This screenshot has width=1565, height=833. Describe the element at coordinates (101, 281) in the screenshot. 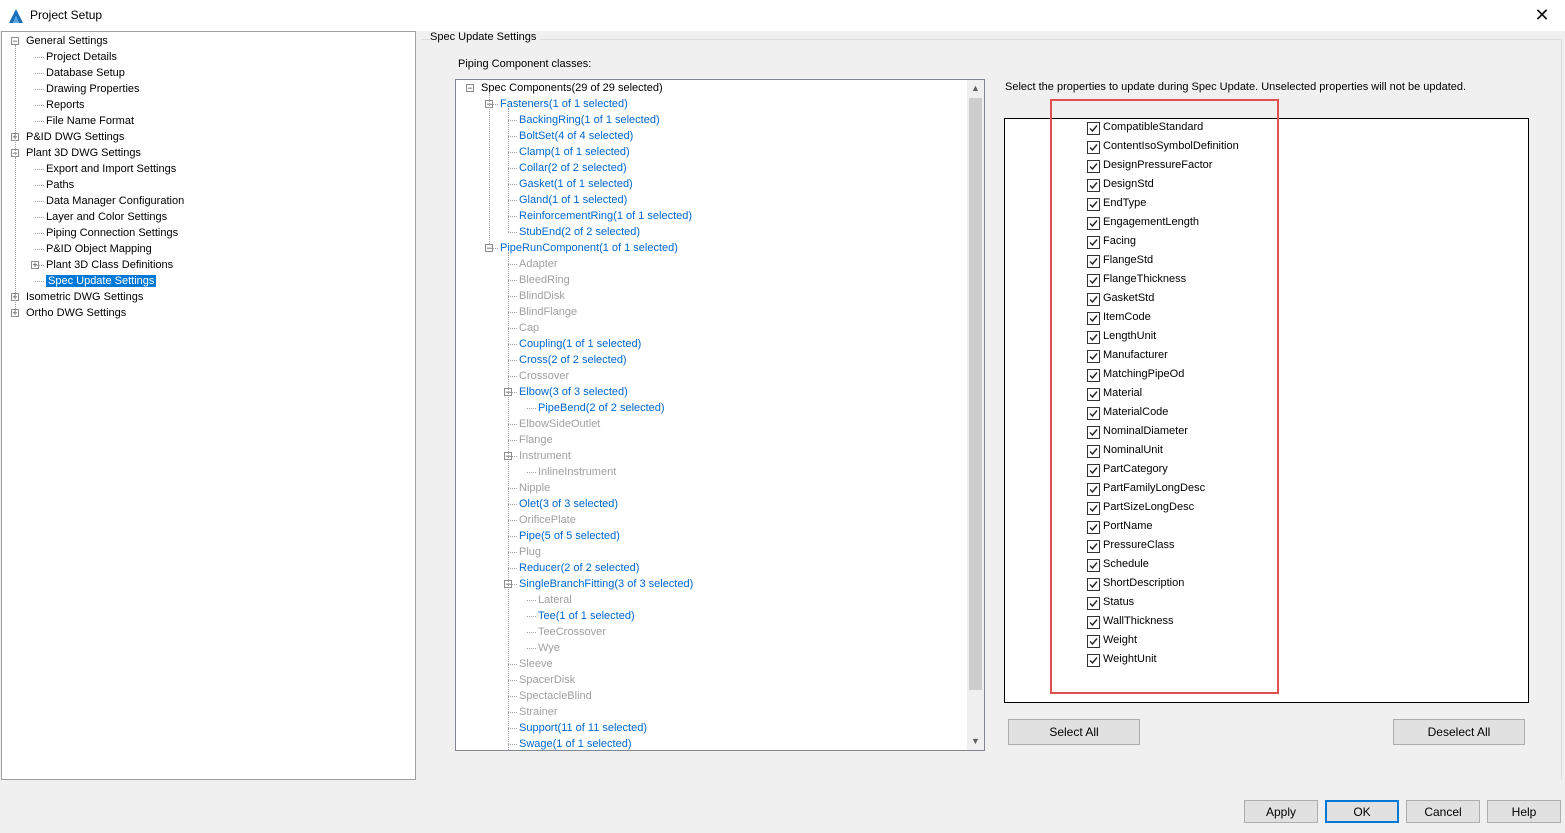

I see `nav-tree-item: Spec Update Settings` at that location.